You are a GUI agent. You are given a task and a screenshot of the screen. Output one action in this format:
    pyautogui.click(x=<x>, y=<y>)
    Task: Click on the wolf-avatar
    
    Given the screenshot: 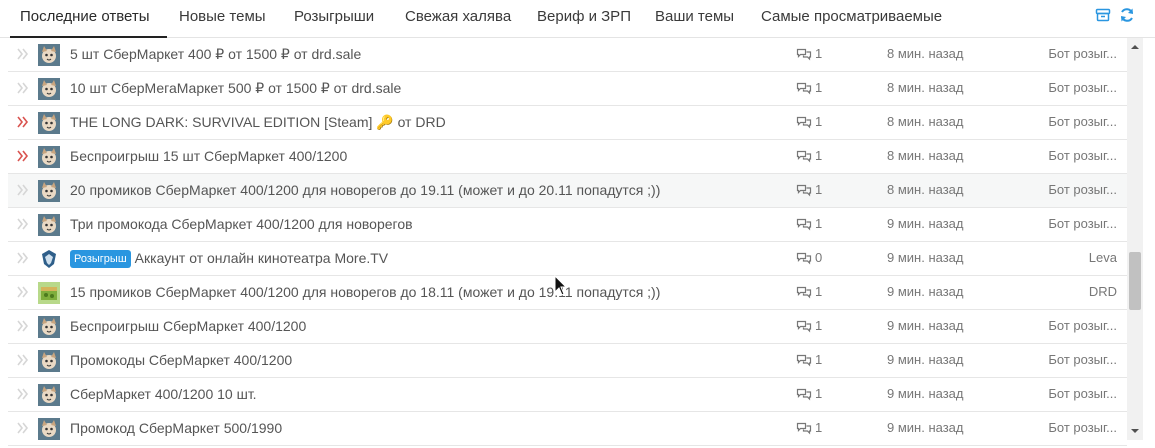 What is the action you would take?
    pyautogui.click(x=49, y=259)
    